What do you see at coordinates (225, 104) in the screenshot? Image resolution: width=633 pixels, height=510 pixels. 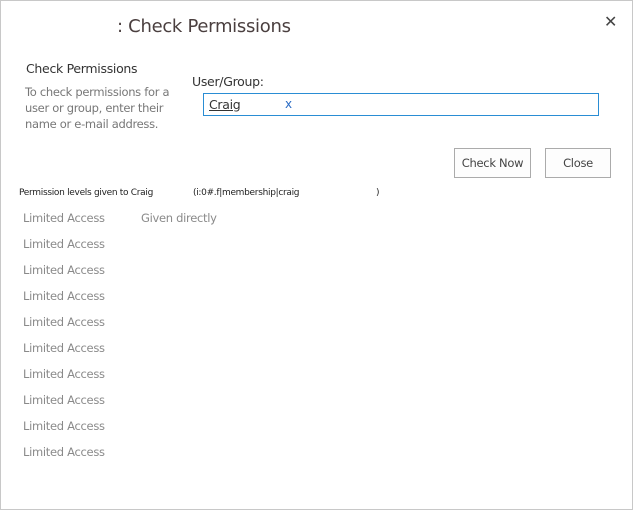 I see `user-chip: Craig` at bounding box center [225, 104].